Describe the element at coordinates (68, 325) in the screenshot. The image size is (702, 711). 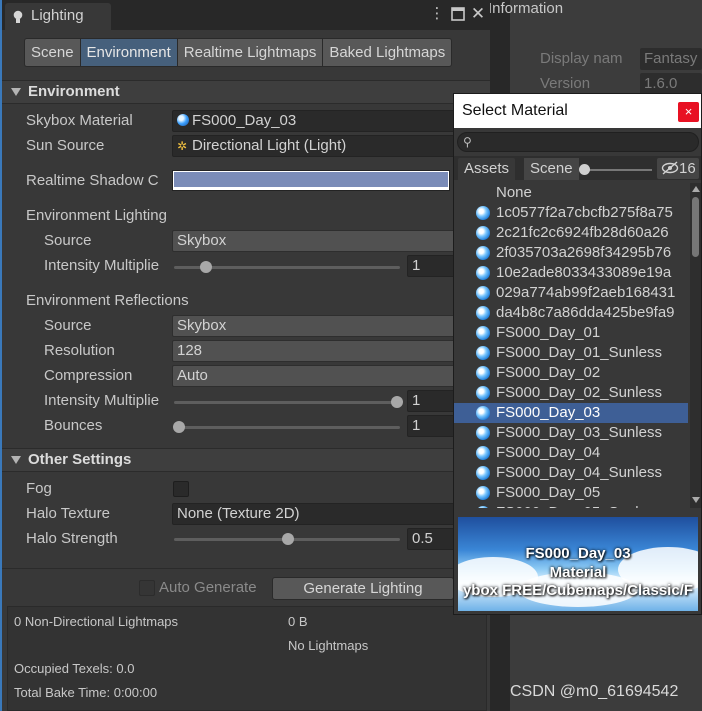
I see `env-reflections-source-label: Source` at that location.